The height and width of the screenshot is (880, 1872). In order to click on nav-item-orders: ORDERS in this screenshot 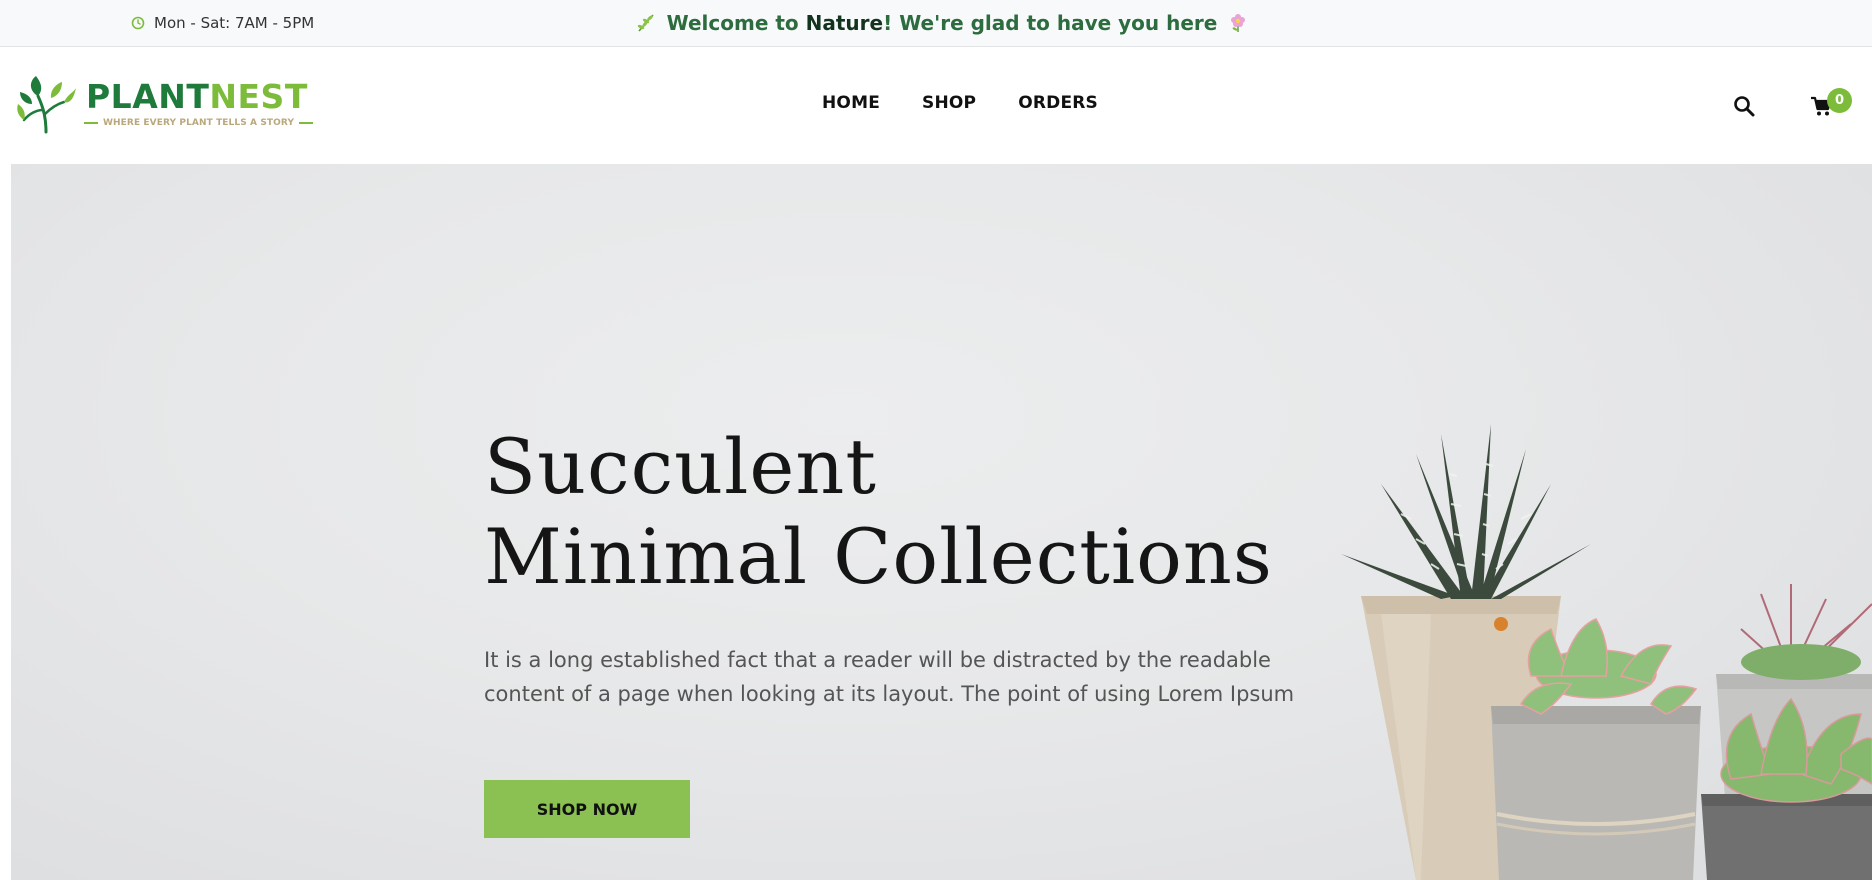, I will do `click(1058, 105)`.